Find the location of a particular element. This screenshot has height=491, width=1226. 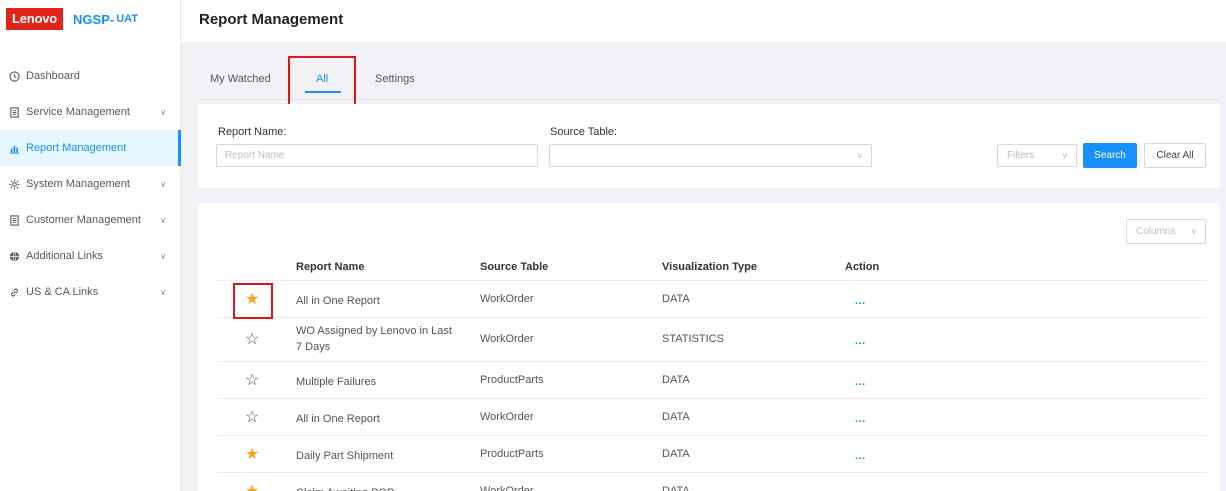

column-header-source-table: Source Table is located at coordinates (514, 267).